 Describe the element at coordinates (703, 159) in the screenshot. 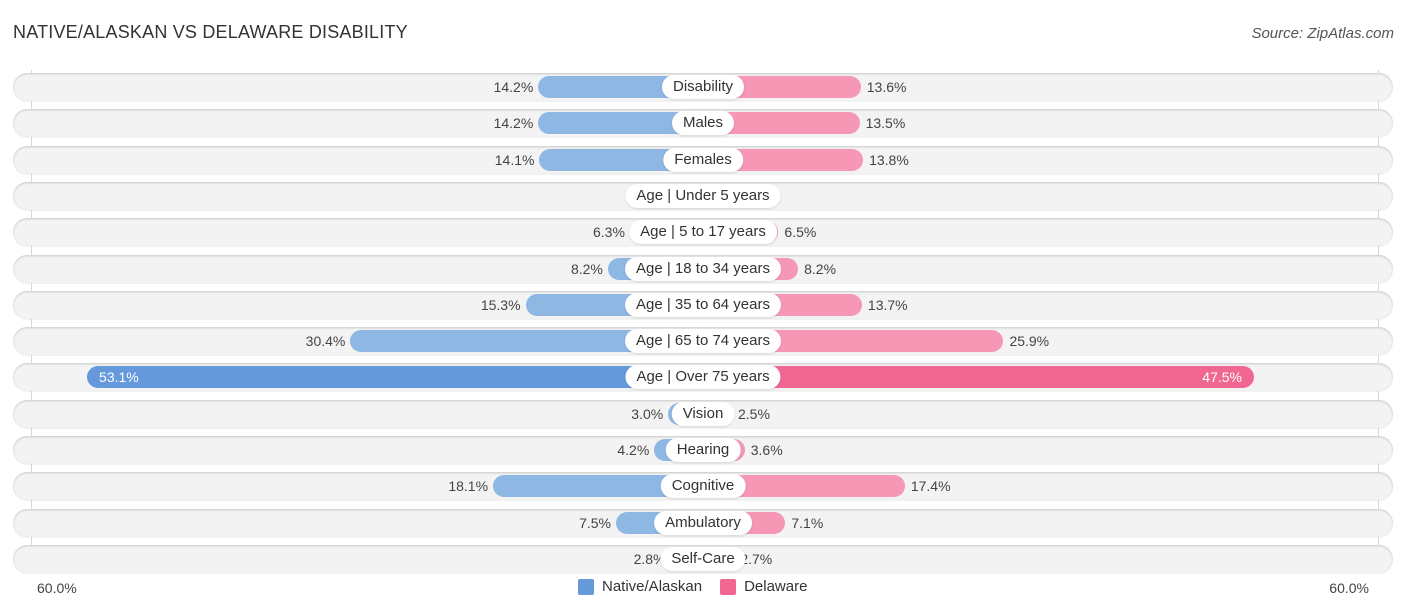

I see `category-label: Females` at that location.